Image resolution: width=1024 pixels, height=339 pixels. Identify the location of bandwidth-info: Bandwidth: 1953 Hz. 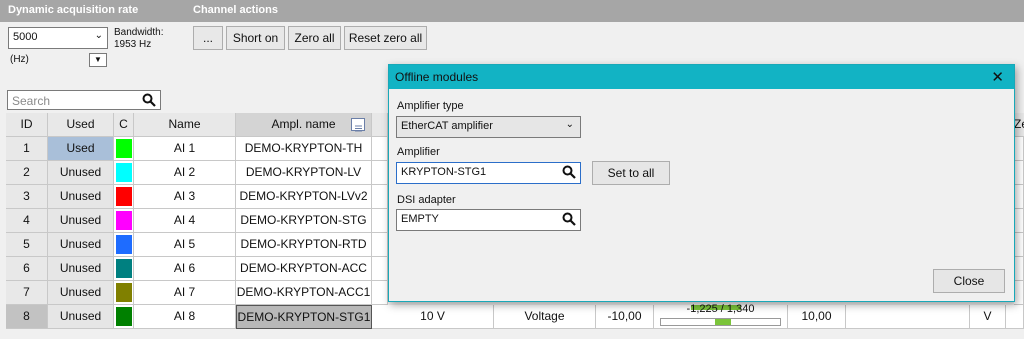
(138, 39).